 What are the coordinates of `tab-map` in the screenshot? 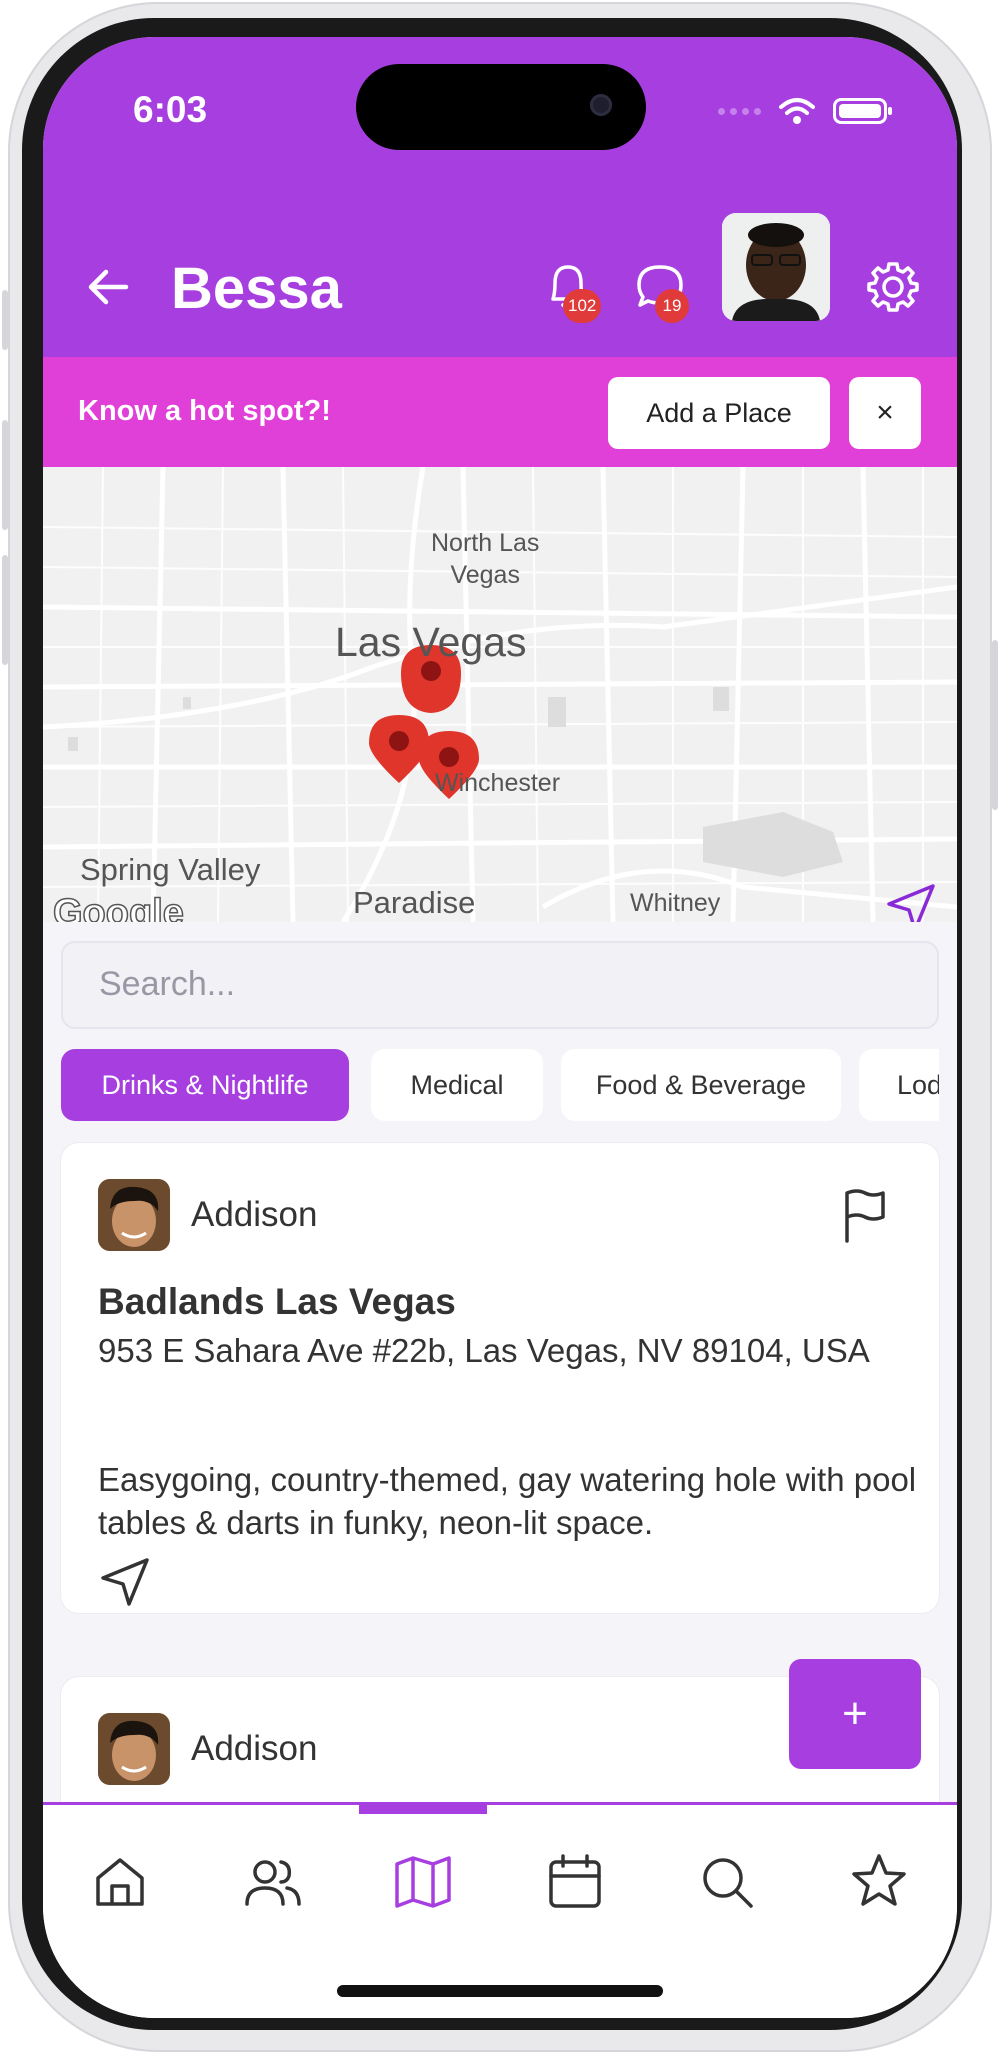 It's located at (423, 1882).